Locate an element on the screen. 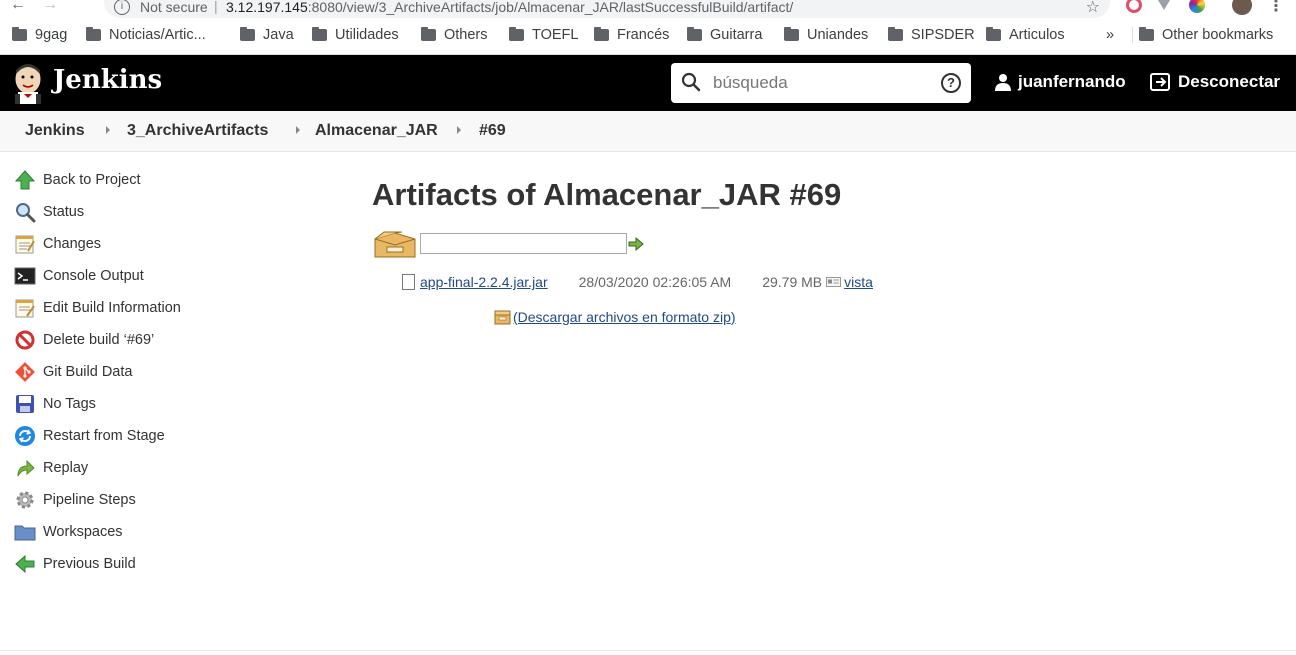  other-bookmarks: Other bookmarks is located at coordinates (1202, 35).